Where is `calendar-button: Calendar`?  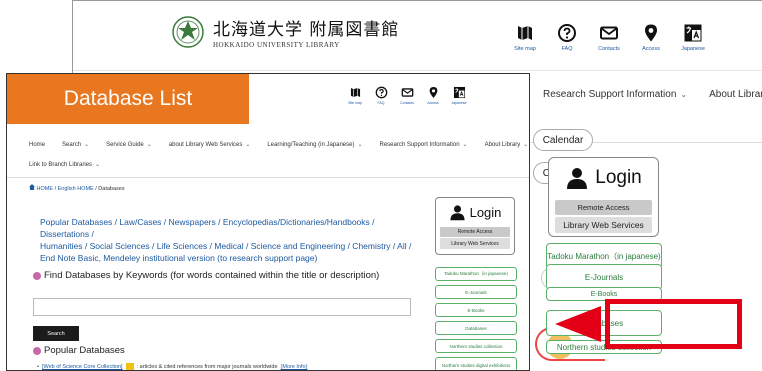 calendar-button: Calendar is located at coordinates (563, 140).